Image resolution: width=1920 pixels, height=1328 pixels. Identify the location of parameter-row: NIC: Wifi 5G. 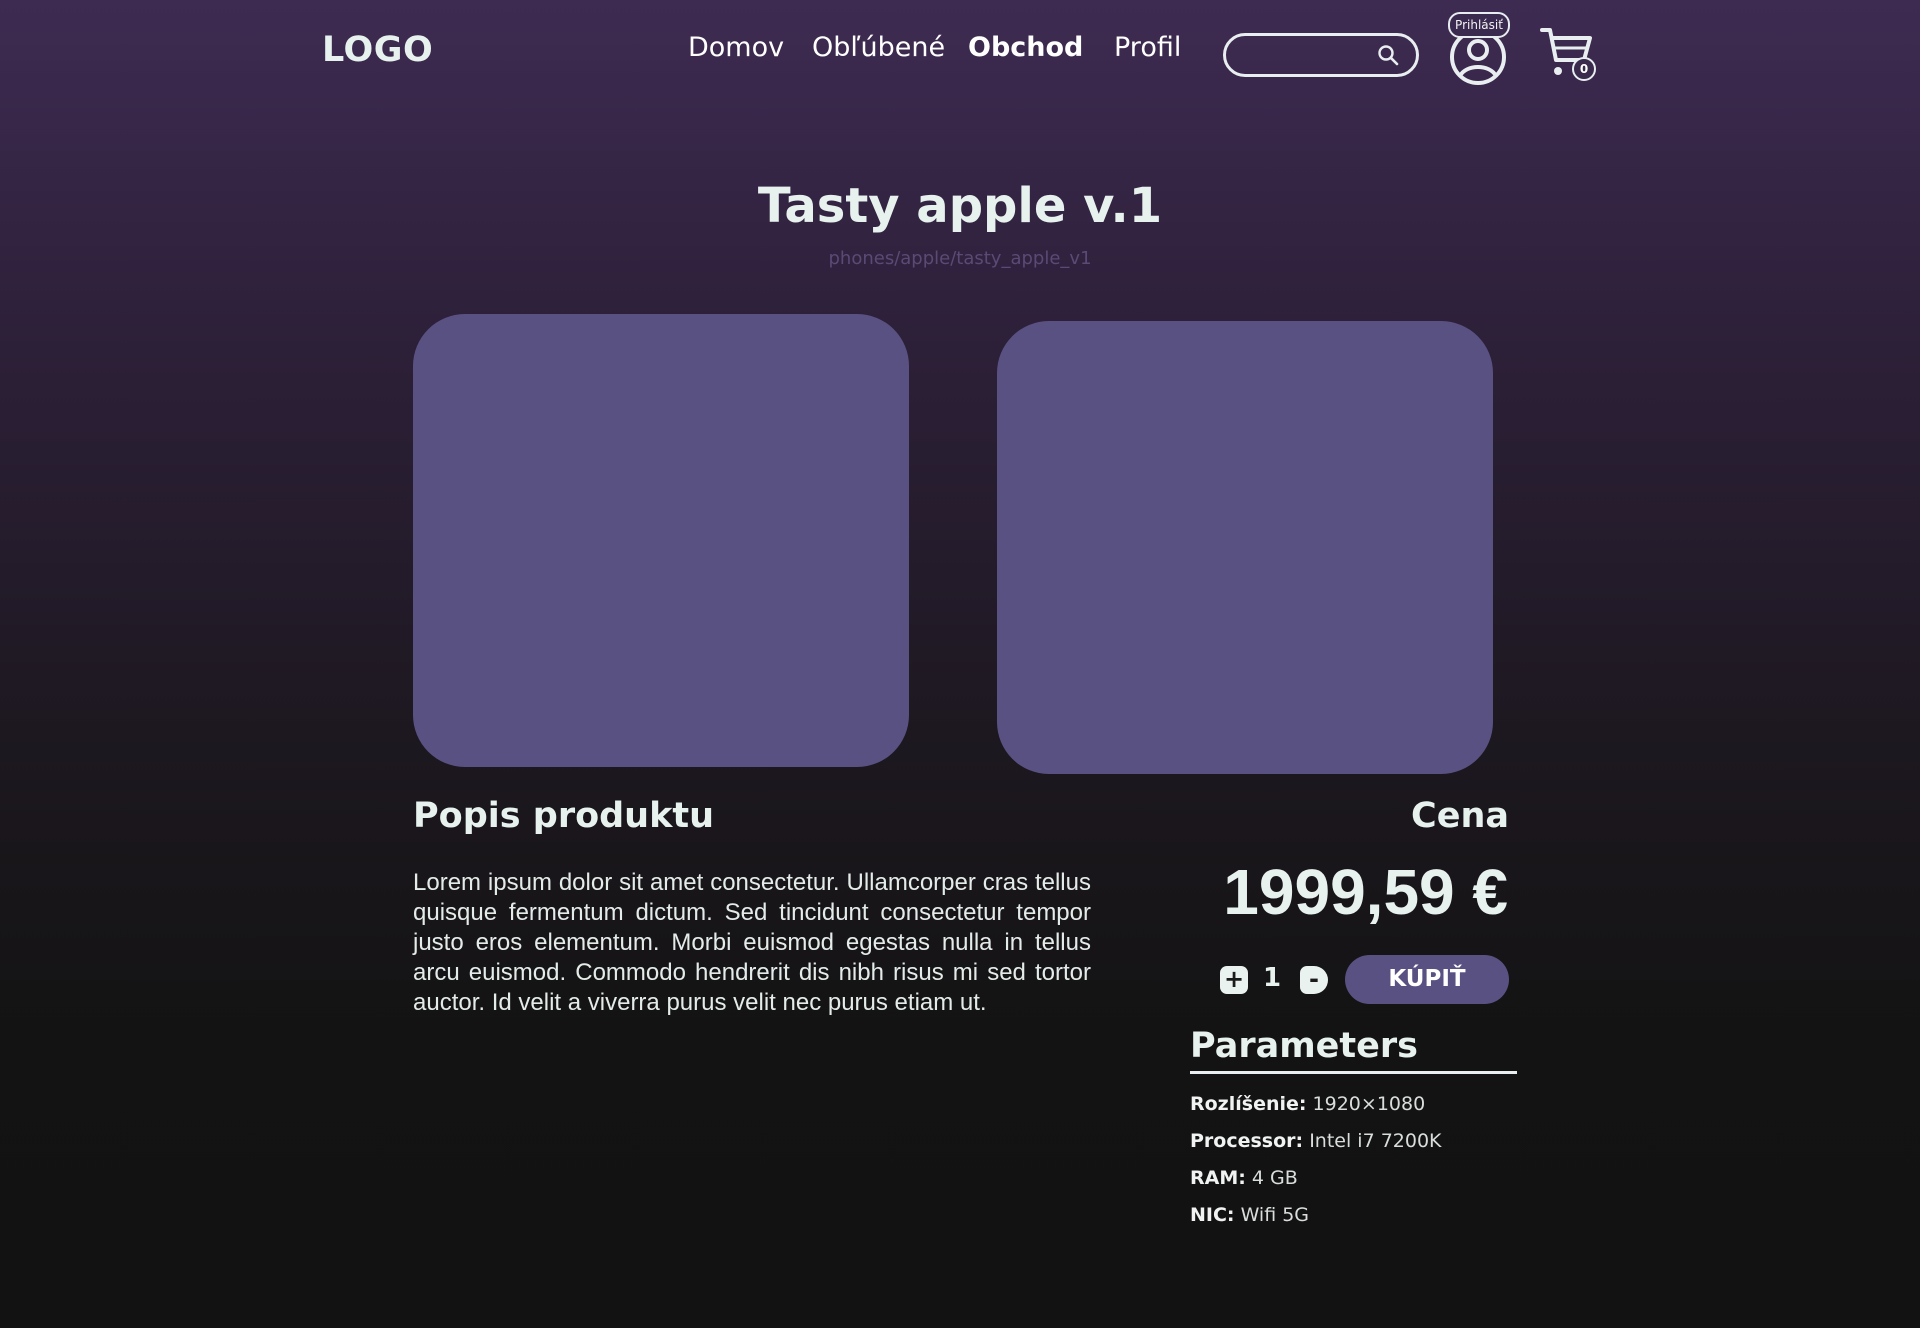
(1249, 1215).